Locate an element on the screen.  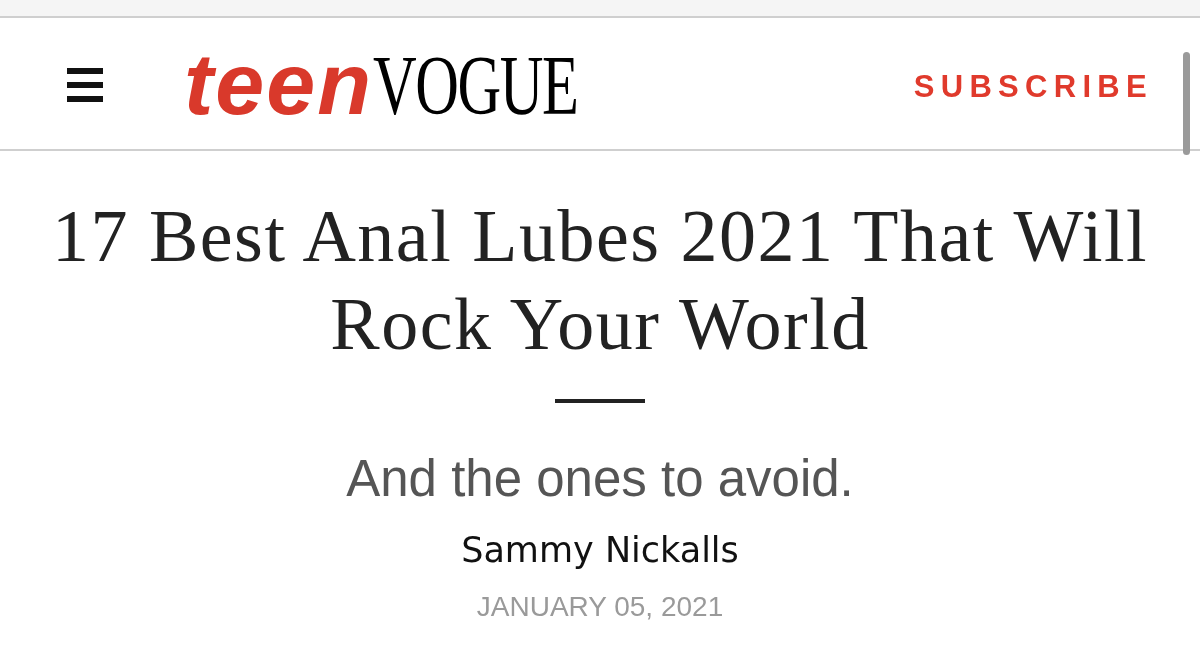
scrollbar-thumb is located at coordinates (1186, 103).